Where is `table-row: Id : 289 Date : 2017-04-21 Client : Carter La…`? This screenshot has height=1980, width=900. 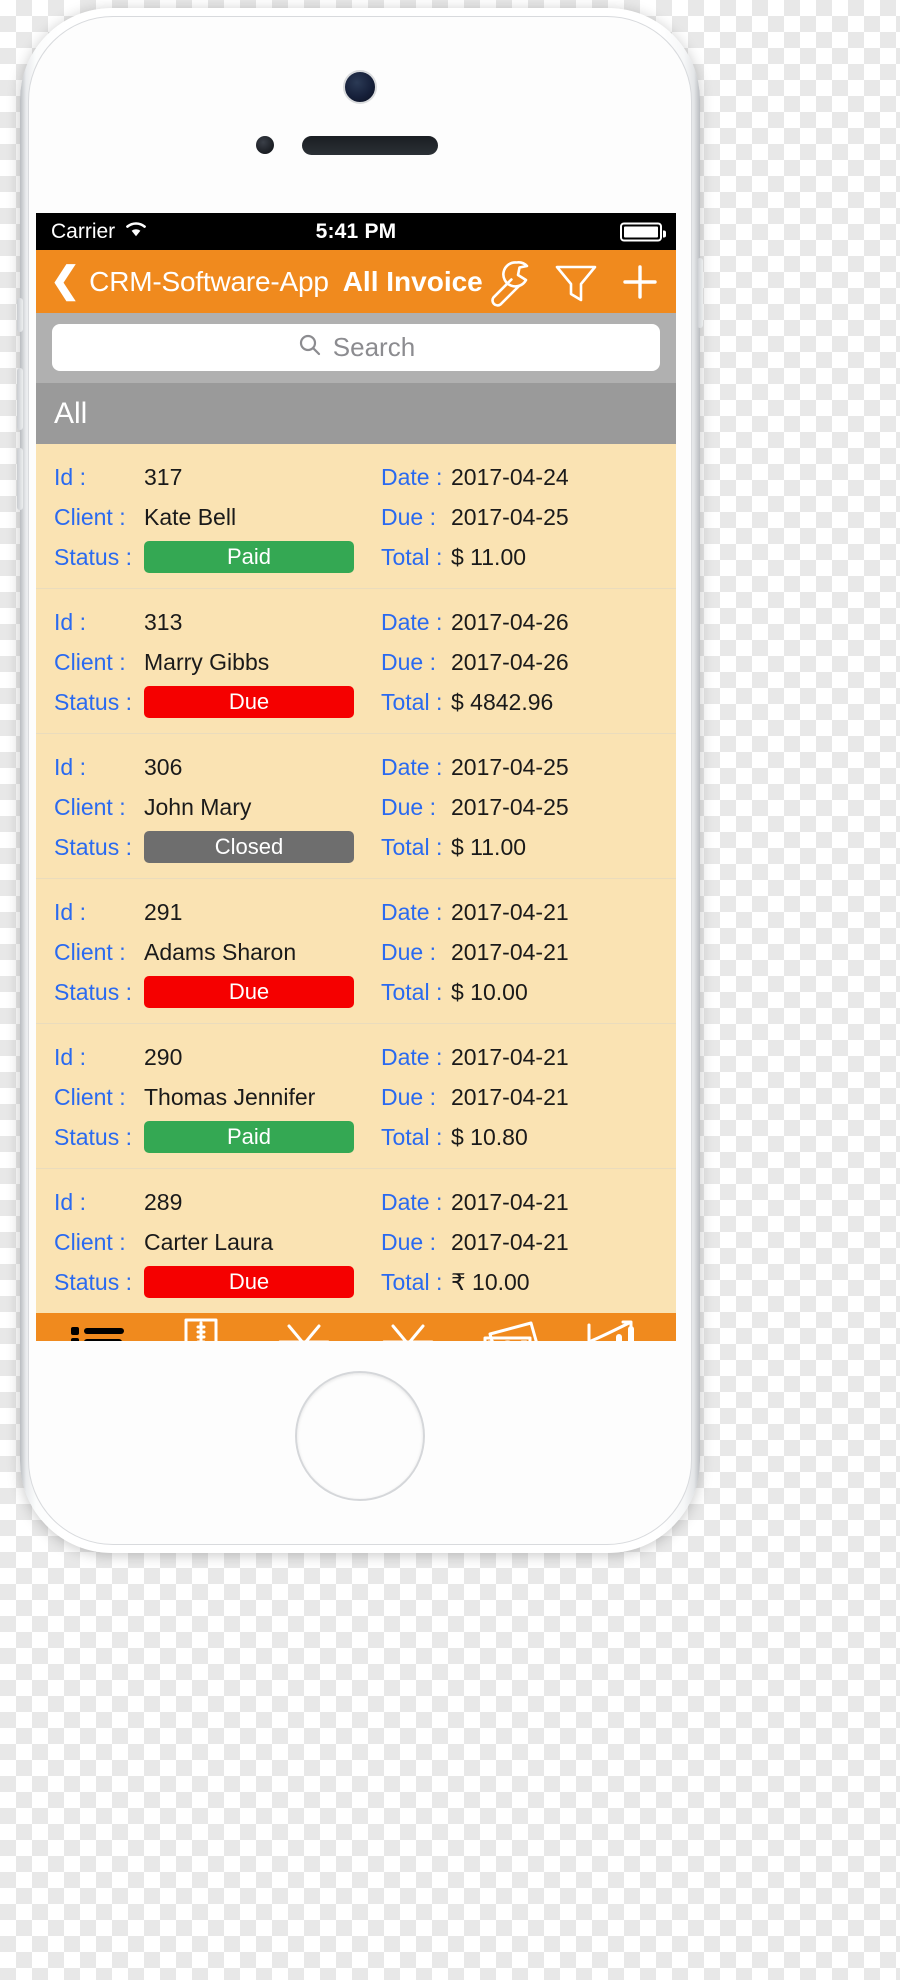 table-row: Id : 289 Date : 2017-04-21 Client : Carter La… is located at coordinates (356, 1241).